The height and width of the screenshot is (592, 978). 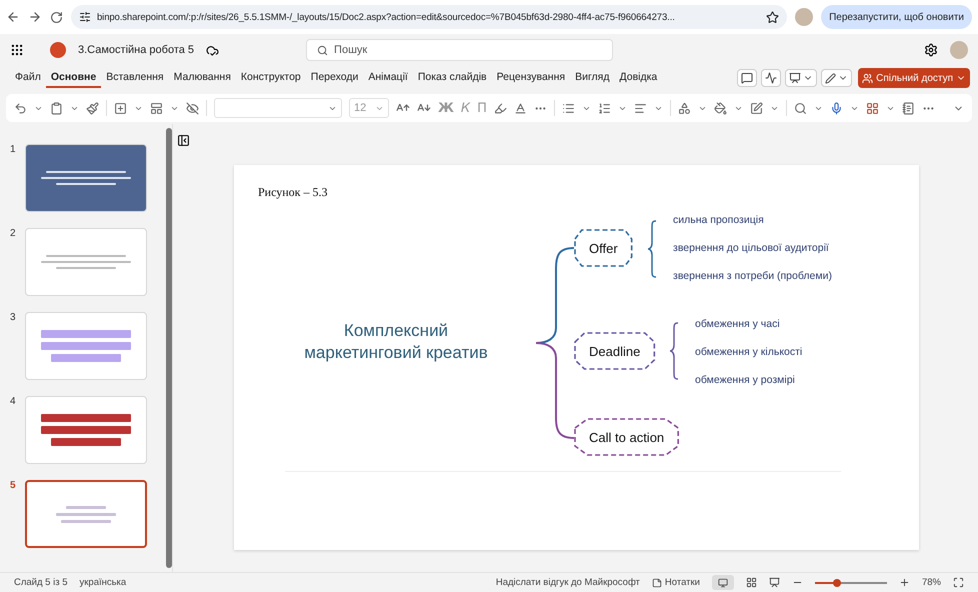 I want to click on monitor-icon, so click(x=723, y=583).